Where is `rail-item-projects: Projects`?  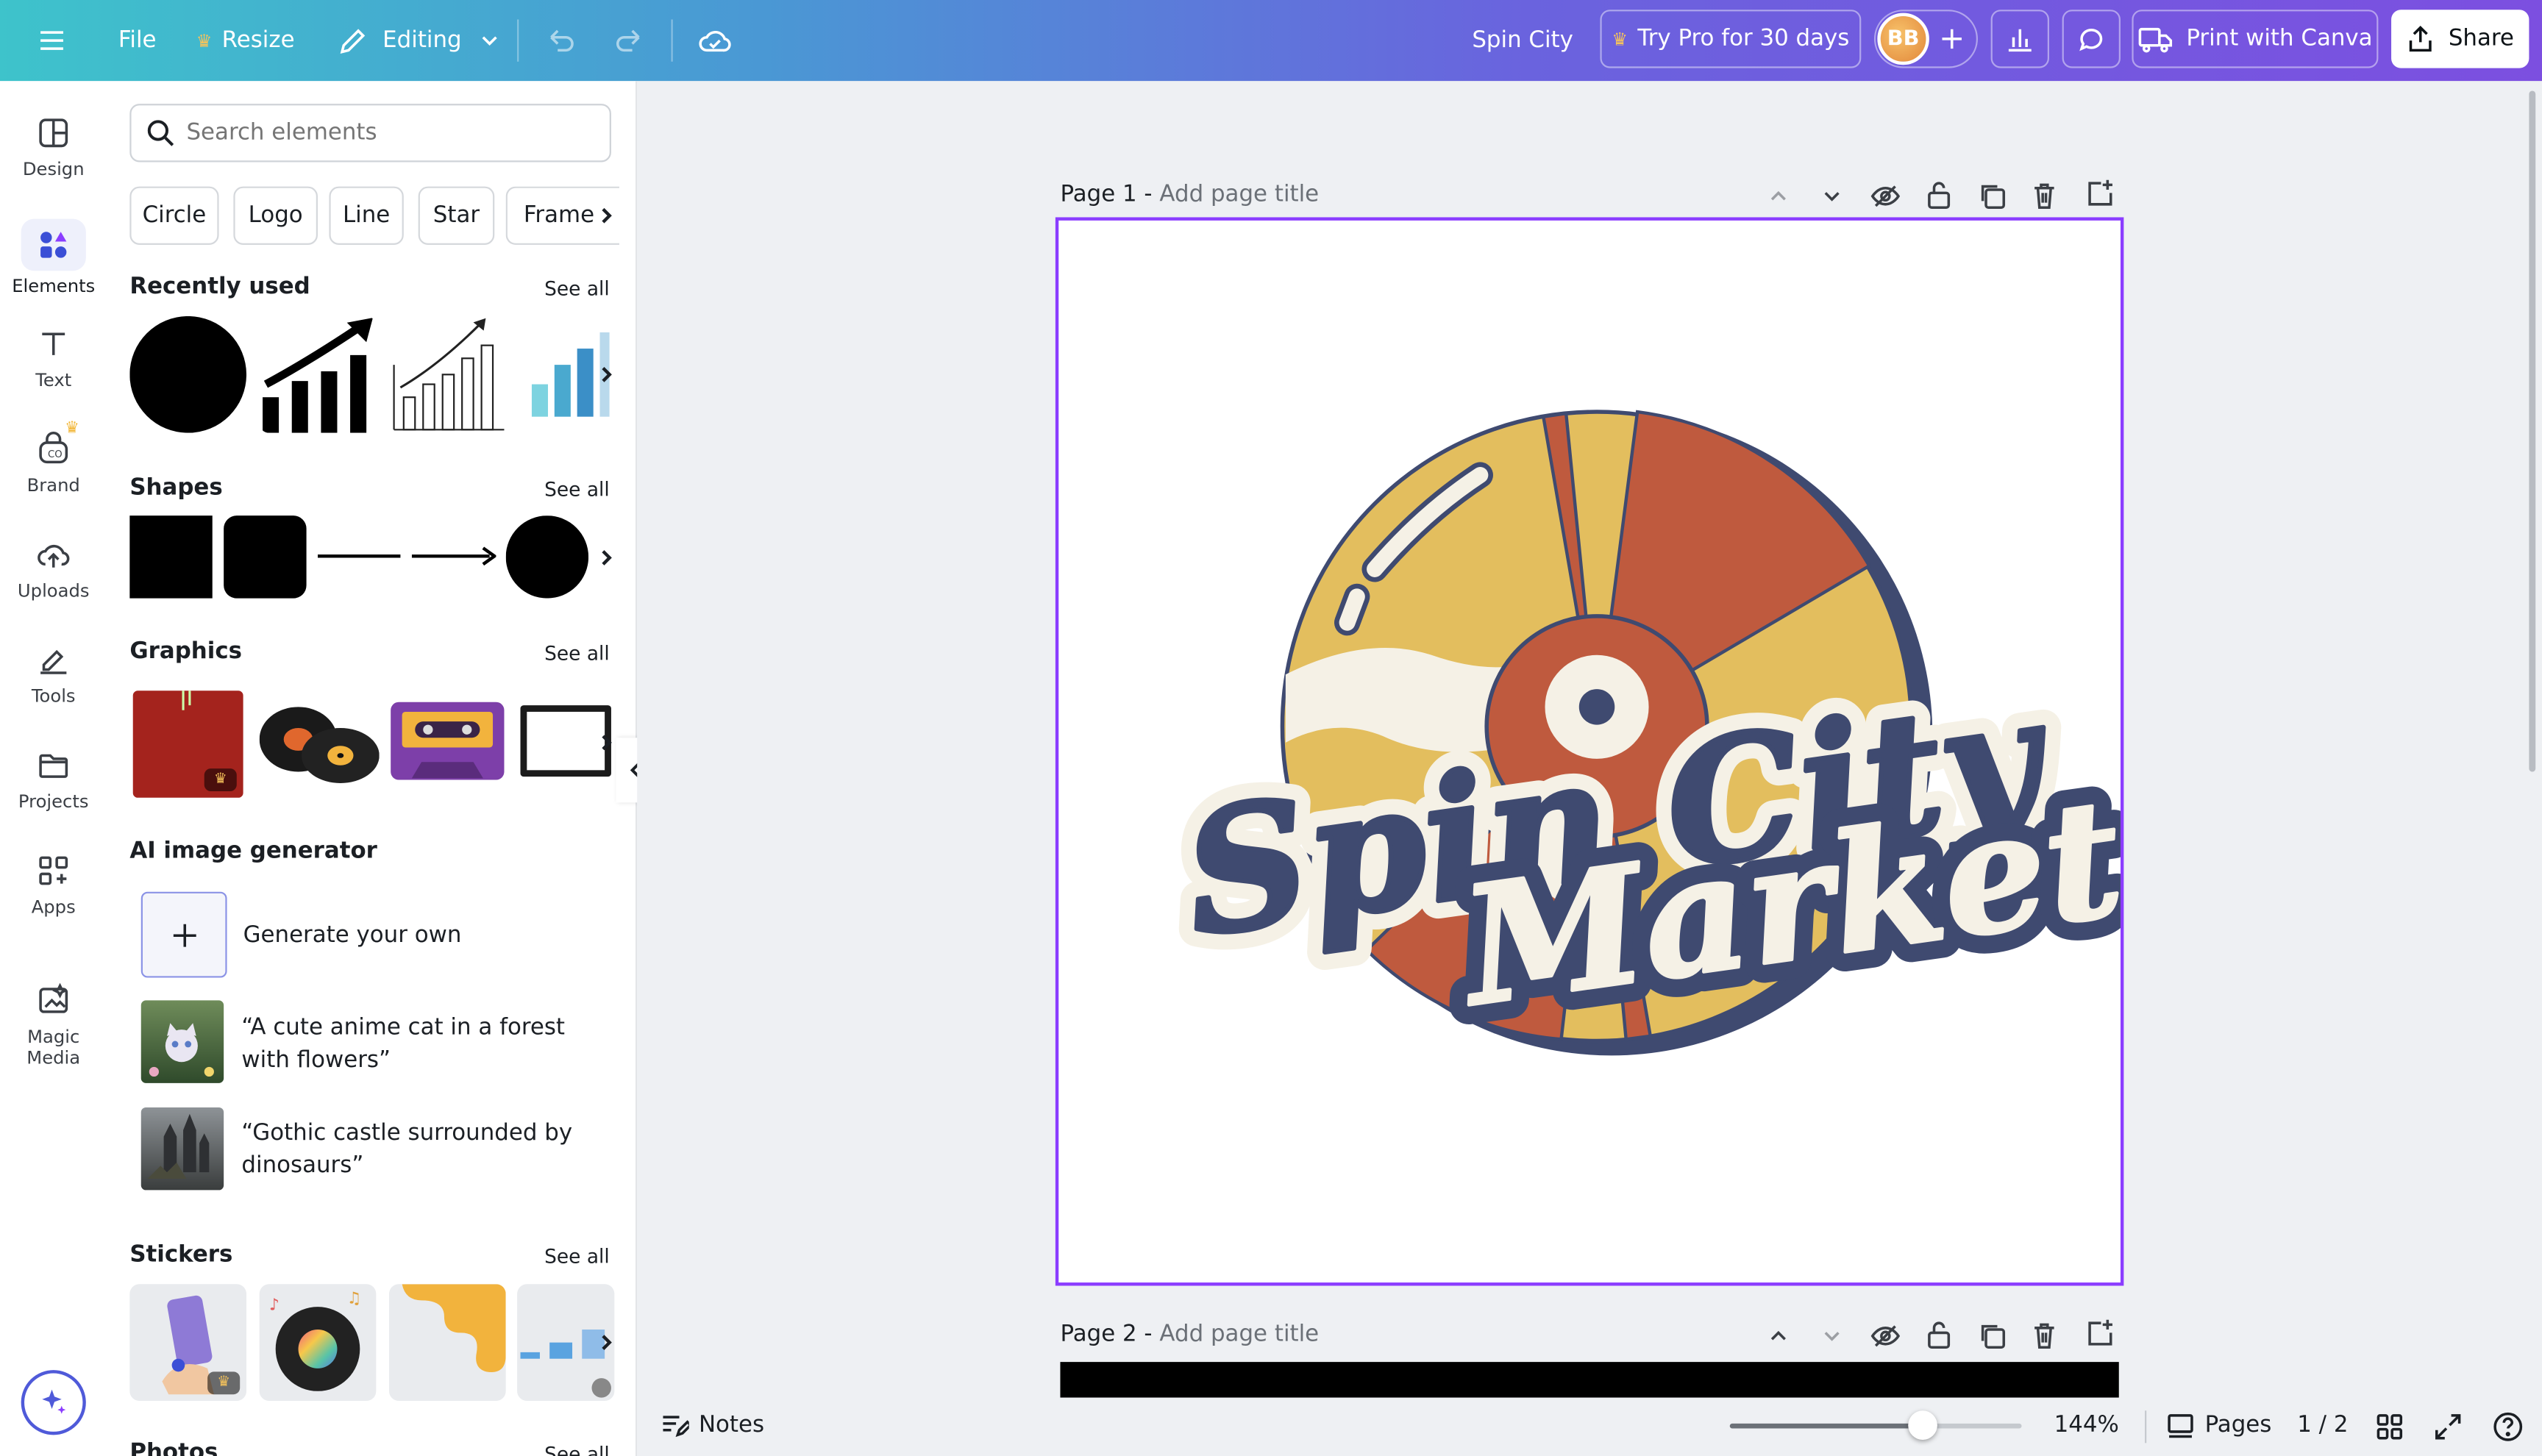 rail-item-projects: Projects is located at coordinates (53, 779).